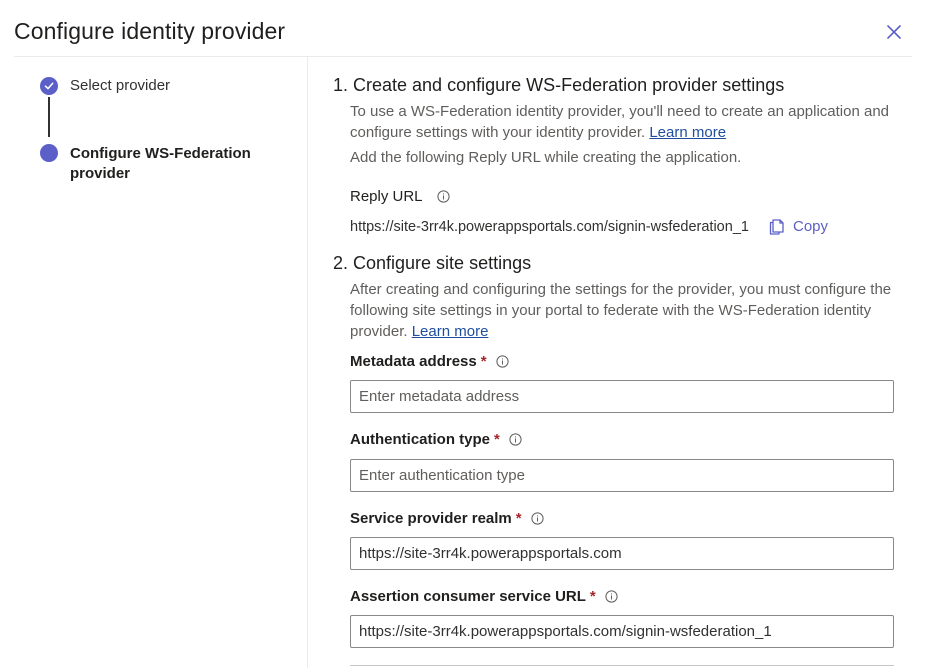  I want to click on header-divider, so click(463, 56).